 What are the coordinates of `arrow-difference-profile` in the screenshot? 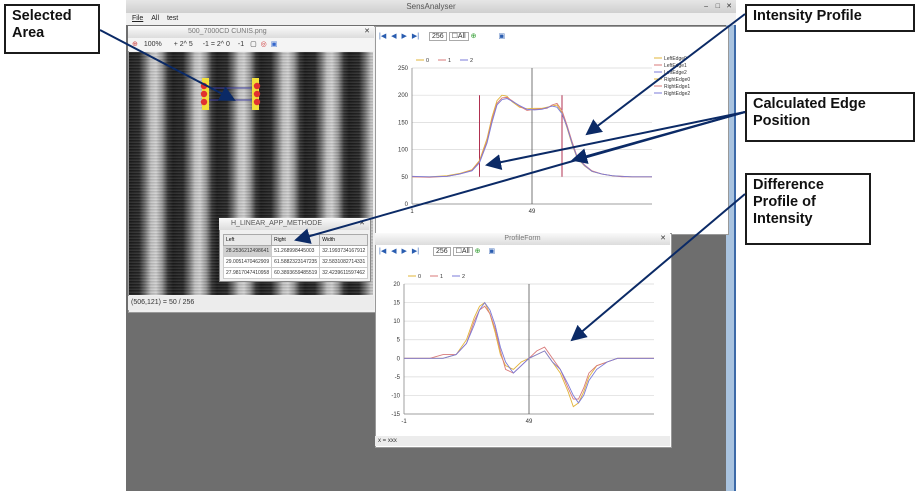 It's located at (658, 267).